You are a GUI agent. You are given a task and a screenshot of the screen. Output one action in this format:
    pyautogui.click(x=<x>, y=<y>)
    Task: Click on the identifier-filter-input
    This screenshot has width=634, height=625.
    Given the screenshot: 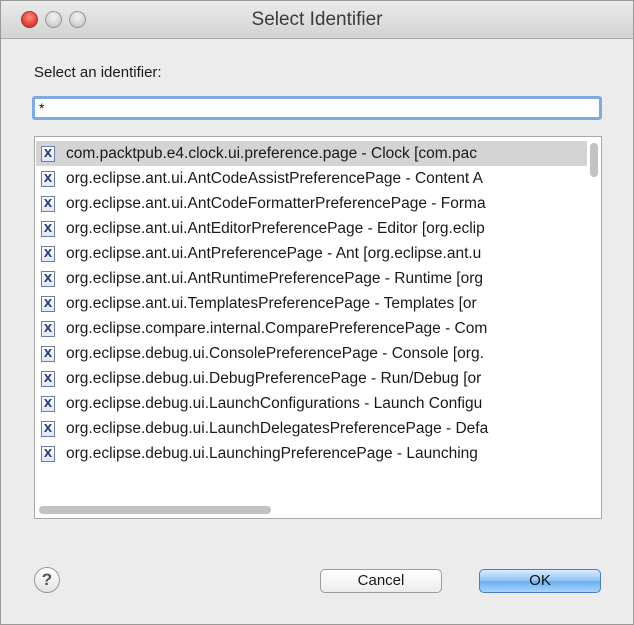 What is the action you would take?
    pyautogui.click(x=317, y=108)
    